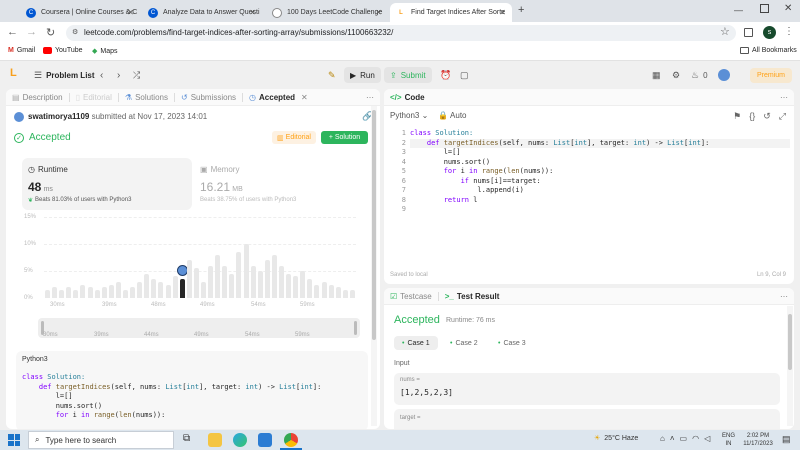 The width and height of the screenshot is (800, 450). Describe the element at coordinates (656, 75) in the screenshot. I see `layout-icon: ▦` at that location.